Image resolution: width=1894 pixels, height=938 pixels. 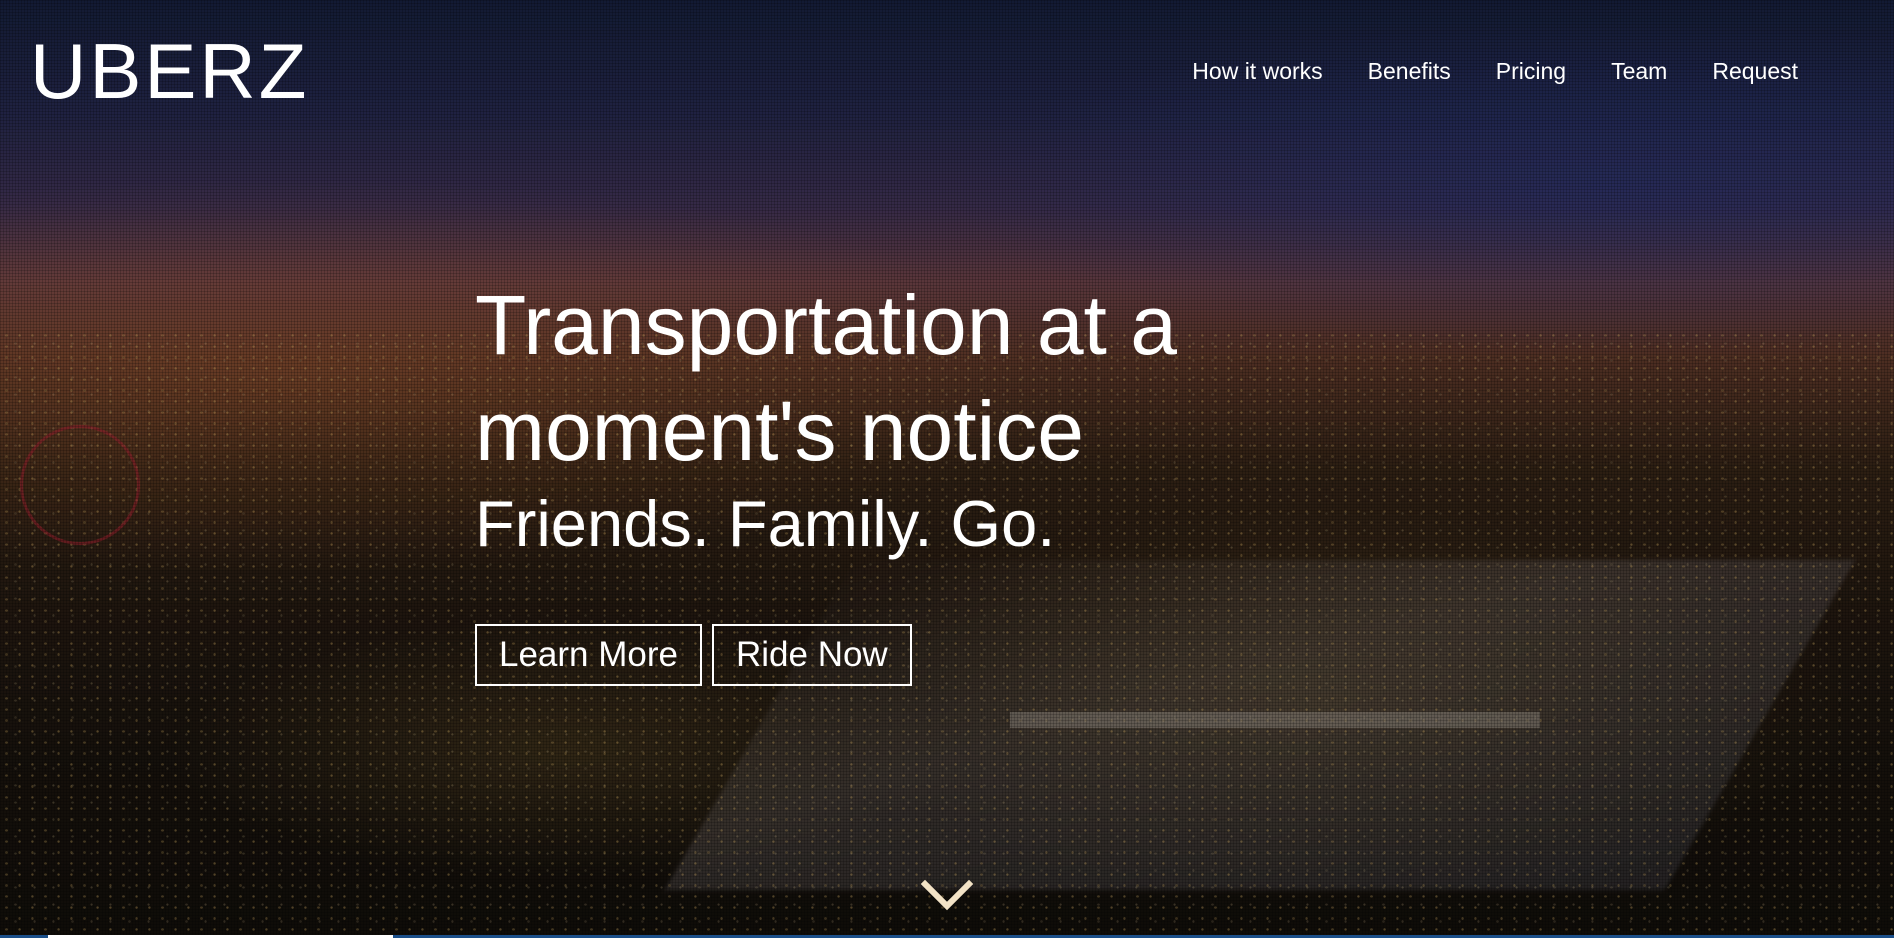 What do you see at coordinates (811, 655) in the screenshot?
I see `ride-now-button: Ride Now` at bounding box center [811, 655].